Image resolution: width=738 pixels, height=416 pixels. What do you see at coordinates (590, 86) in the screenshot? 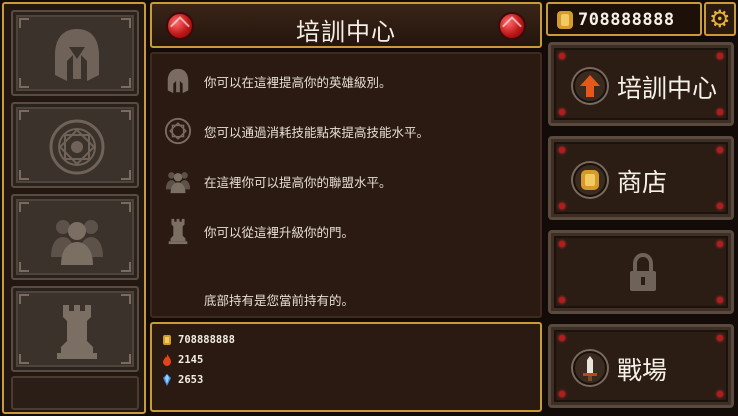
I see `upgrade-arrow-icon` at bounding box center [590, 86].